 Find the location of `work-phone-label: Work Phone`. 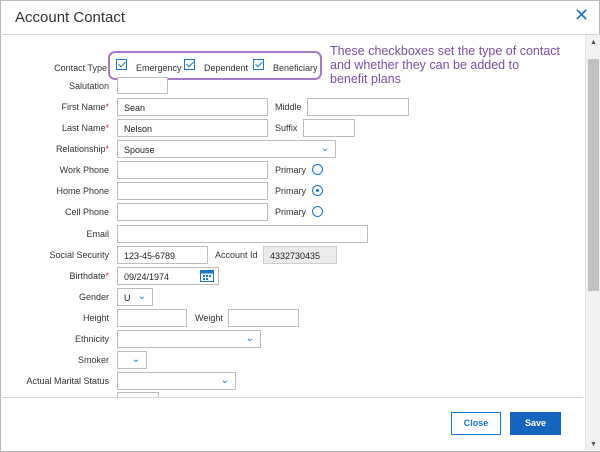

work-phone-label: Work Phone is located at coordinates (84, 170).